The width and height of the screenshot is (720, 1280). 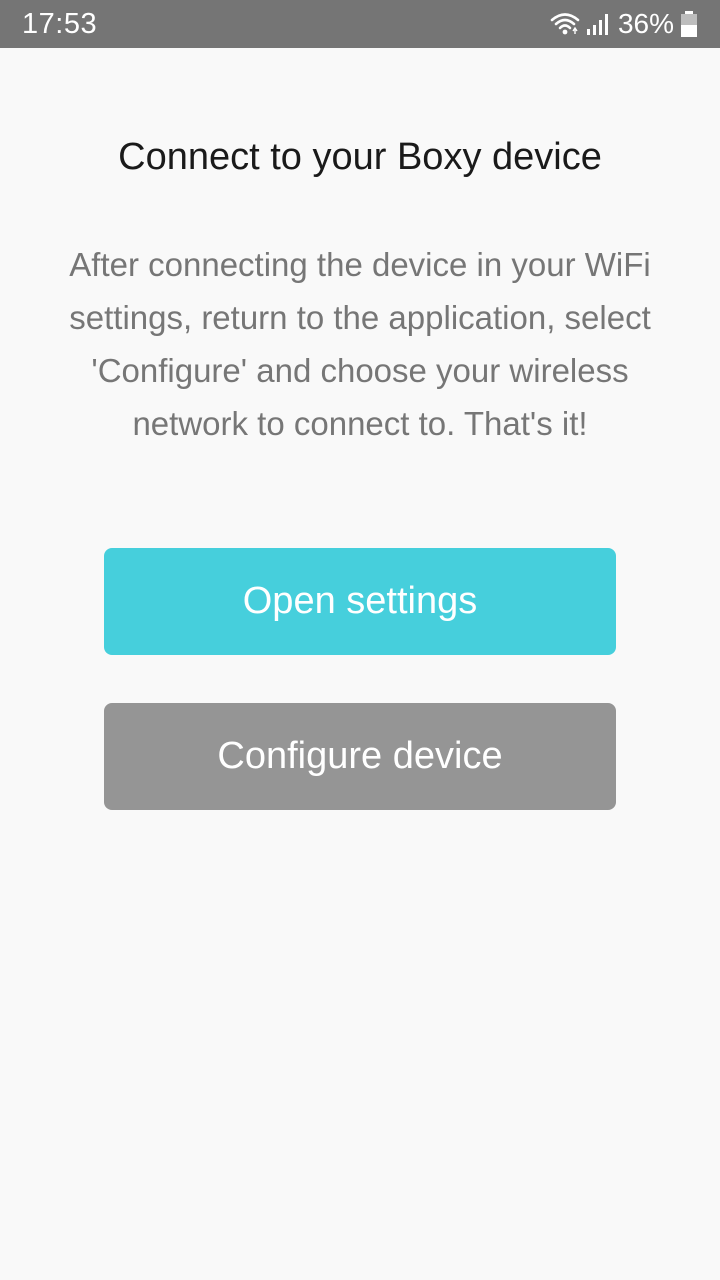 What do you see at coordinates (360, 601) in the screenshot?
I see `open-settings-button: Open settings` at bounding box center [360, 601].